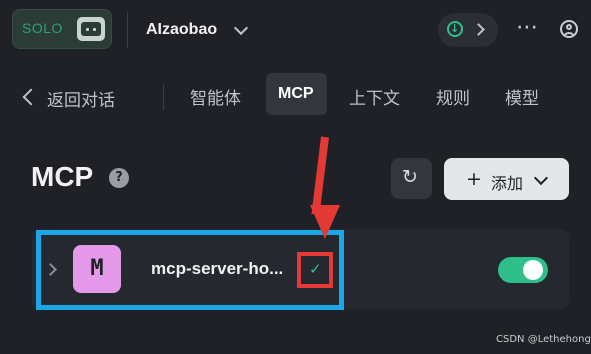  I want to click on ellipsis-icon: ⋯, so click(528, 27).